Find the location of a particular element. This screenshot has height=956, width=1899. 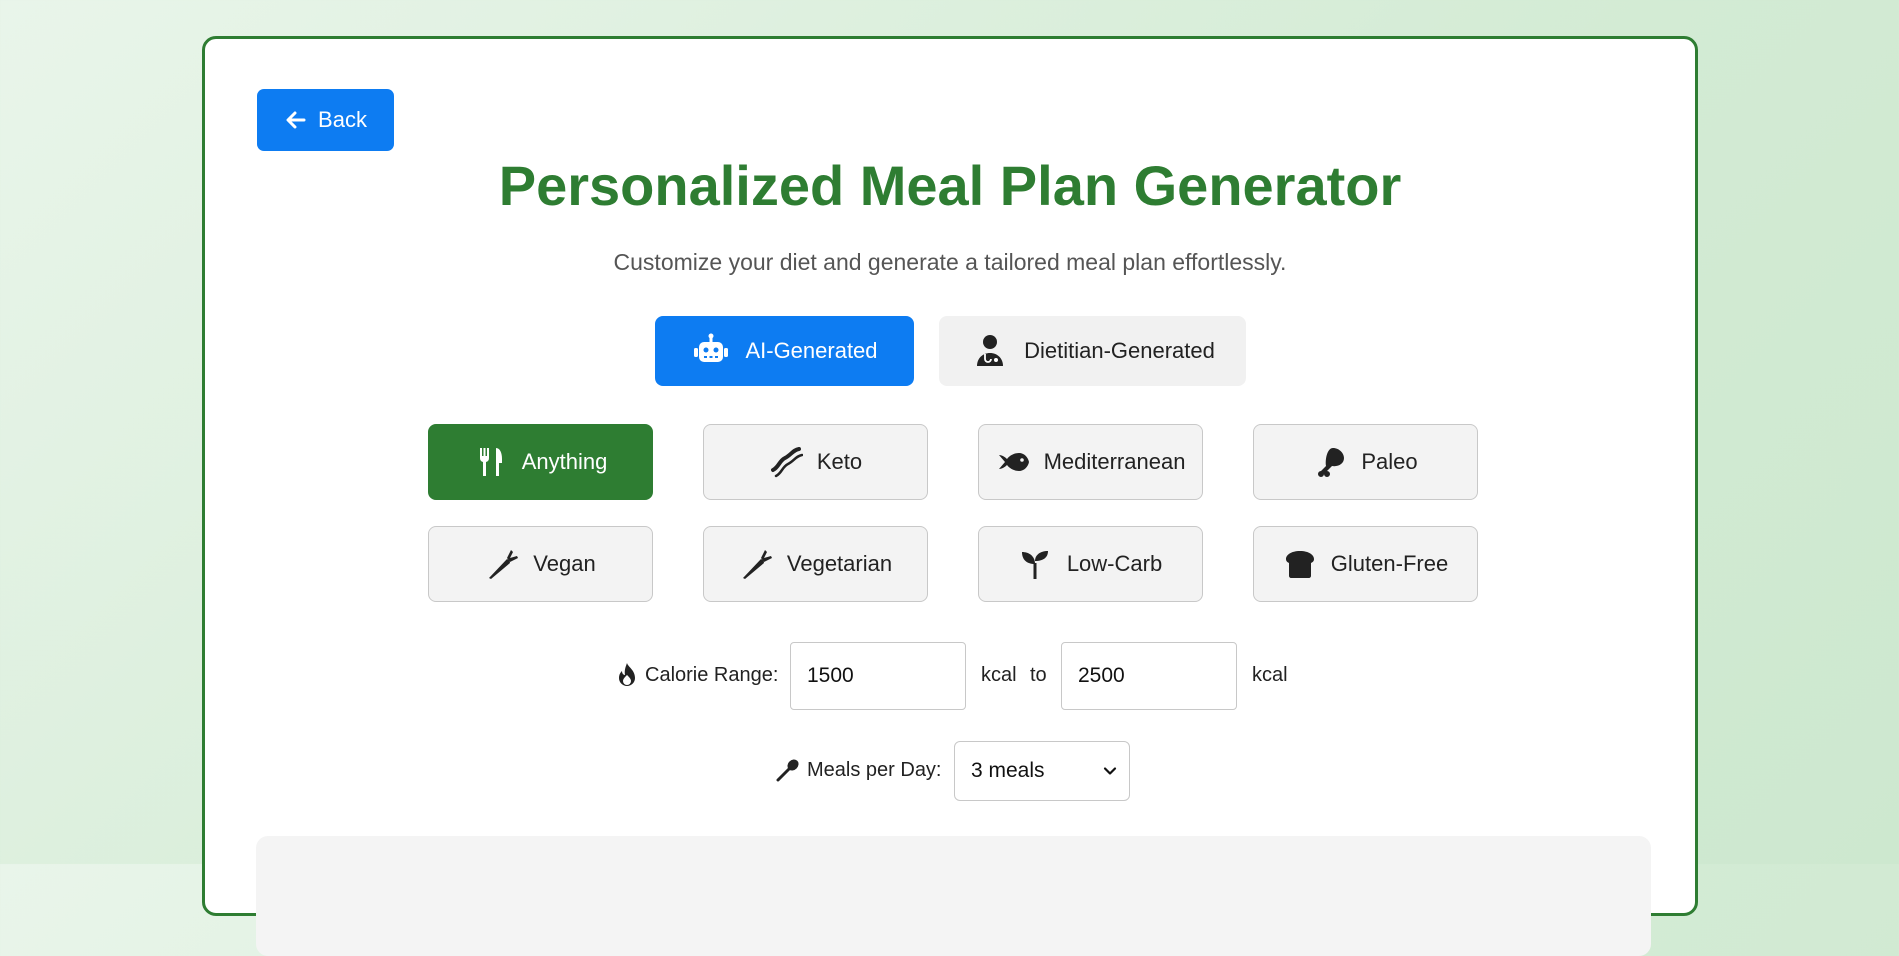

calorie-max-unit: kcal is located at coordinates (1270, 675).